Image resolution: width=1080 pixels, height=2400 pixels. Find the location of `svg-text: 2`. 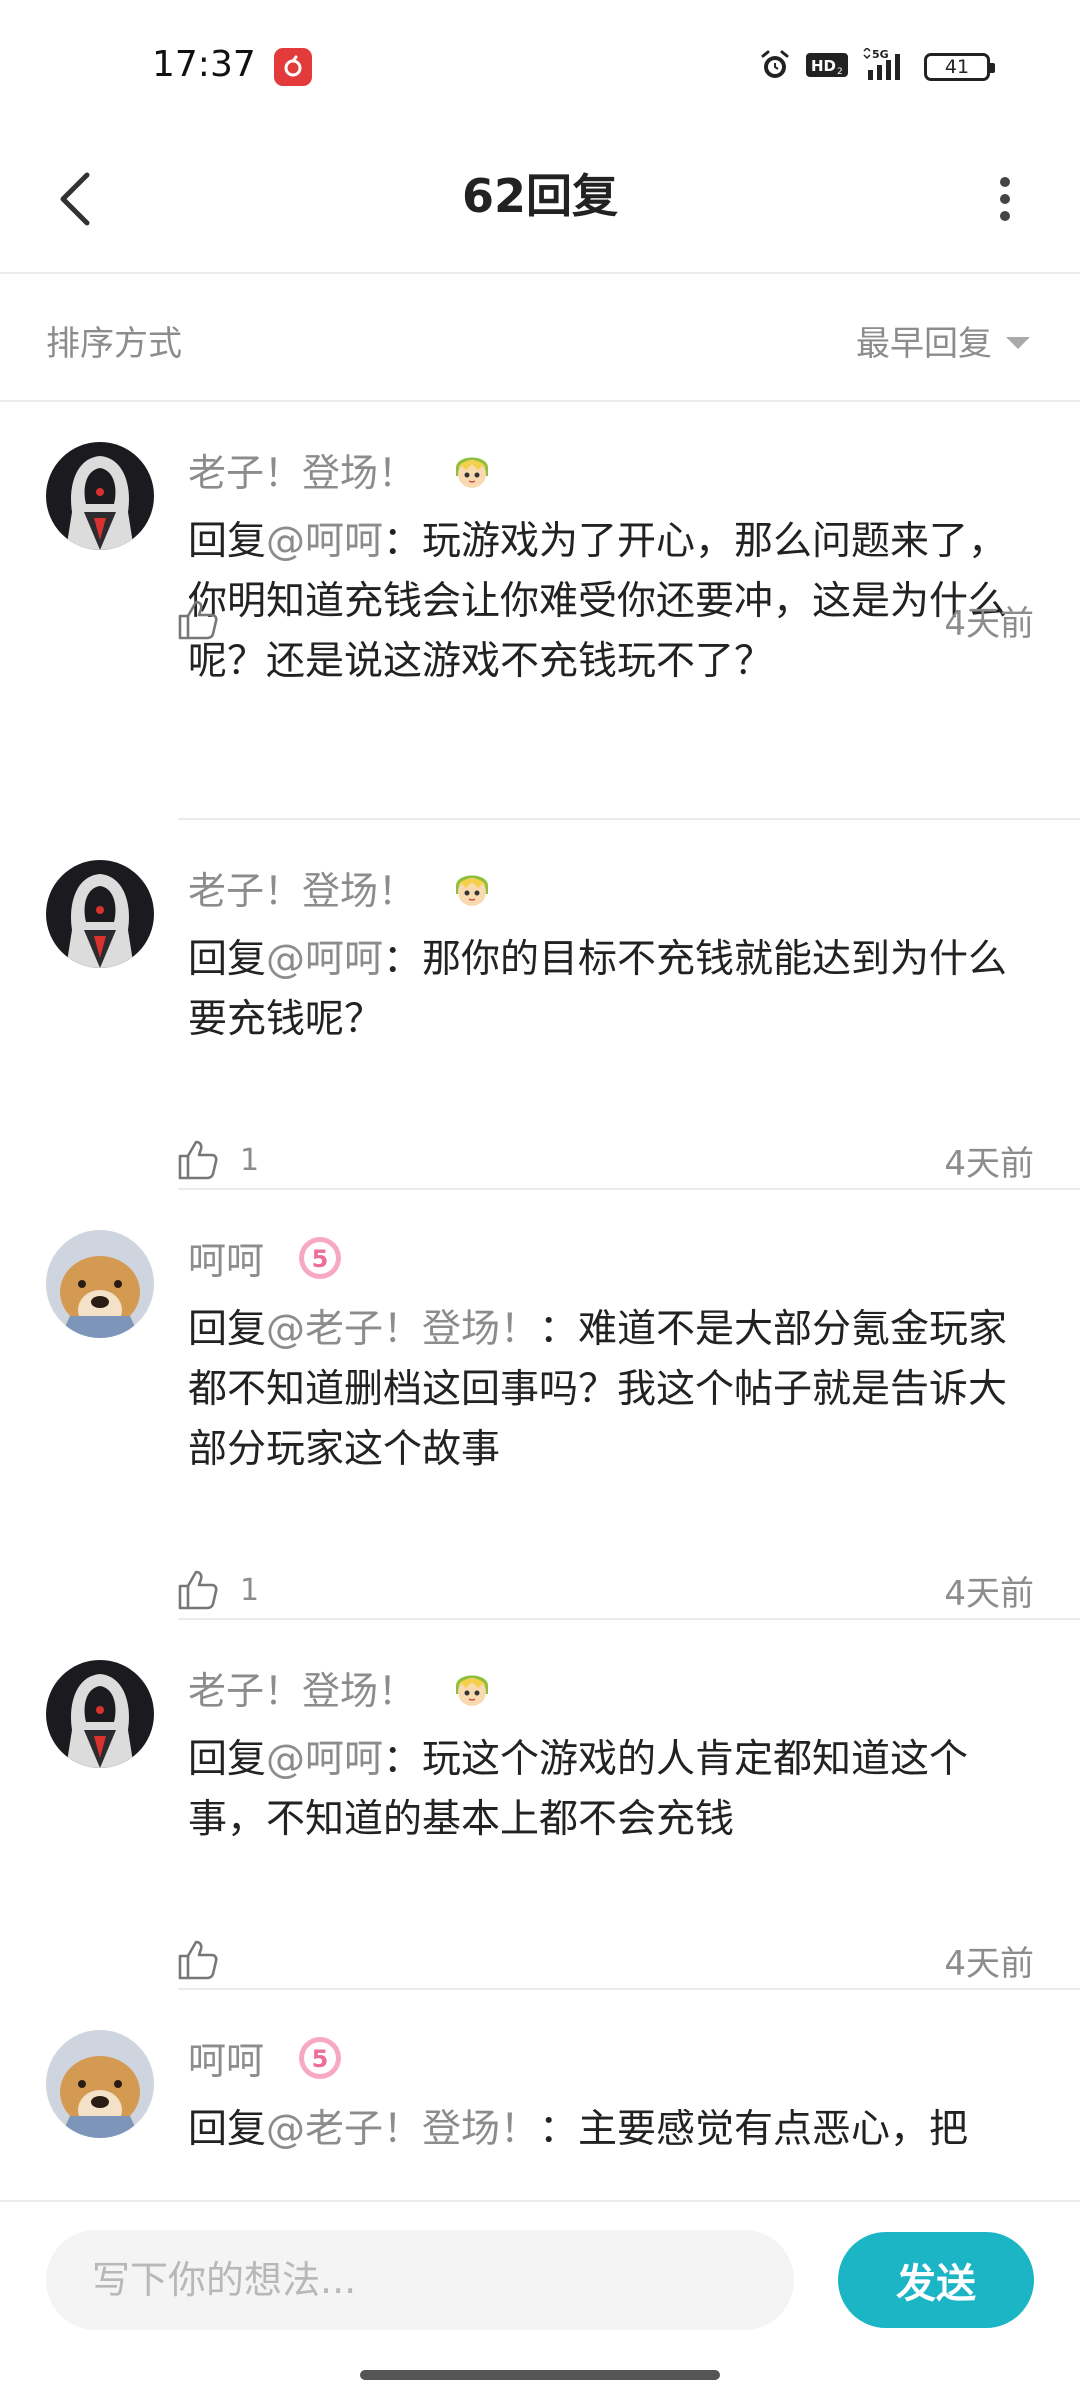

svg-text: 2 is located at coordinates (840, 72).